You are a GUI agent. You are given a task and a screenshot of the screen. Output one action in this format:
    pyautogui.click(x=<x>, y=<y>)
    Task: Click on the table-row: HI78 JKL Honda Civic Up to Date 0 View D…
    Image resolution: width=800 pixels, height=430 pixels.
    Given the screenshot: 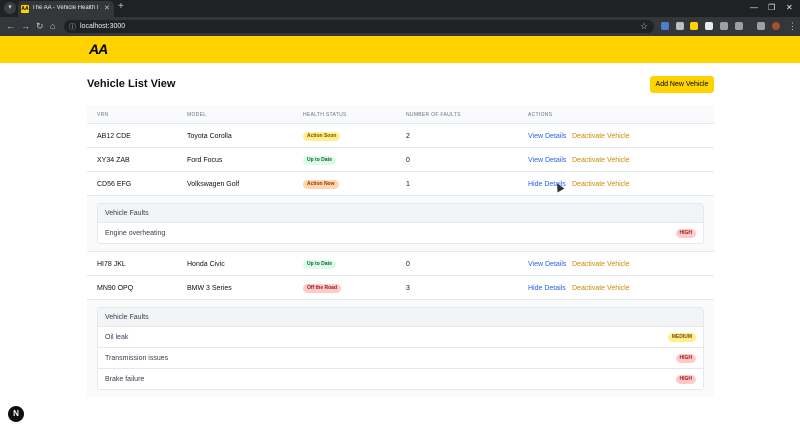 What is the action you would take?
    pyautogui.click(x=400, y=263)
    